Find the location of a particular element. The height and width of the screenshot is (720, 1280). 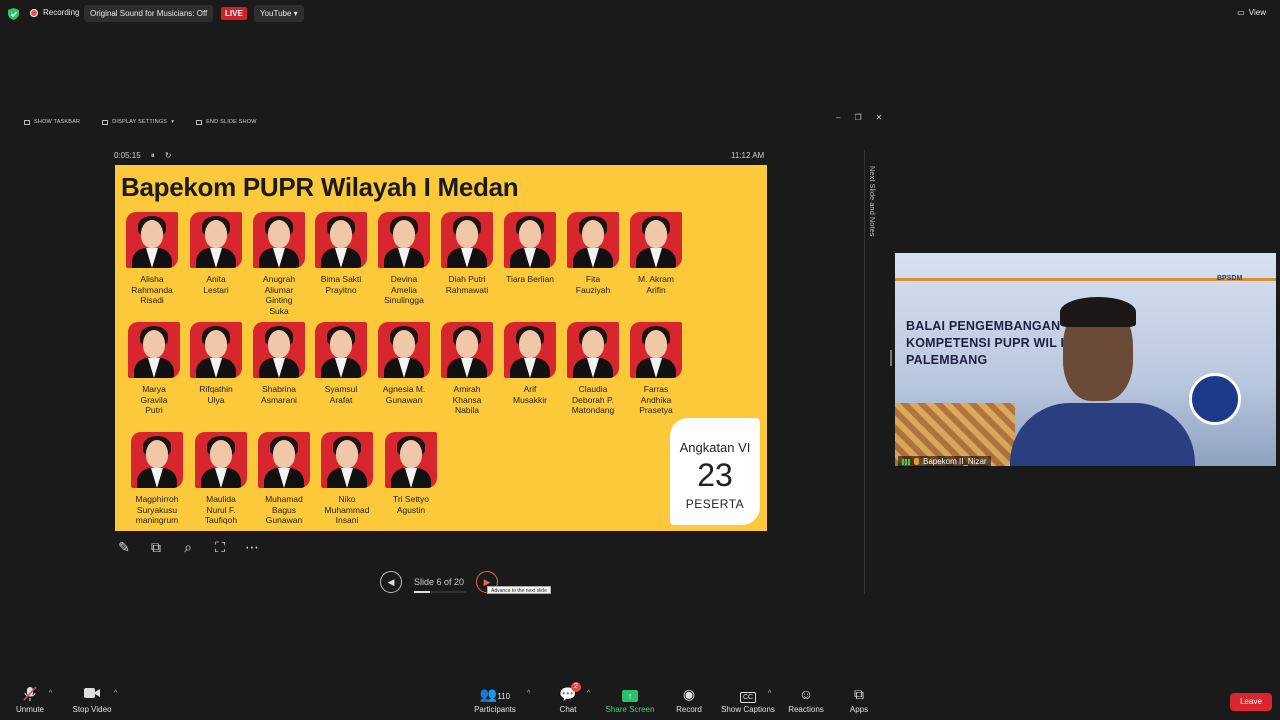

end-slide-show-label: END SLIDE SHOW is located at coordinates (231, 122).